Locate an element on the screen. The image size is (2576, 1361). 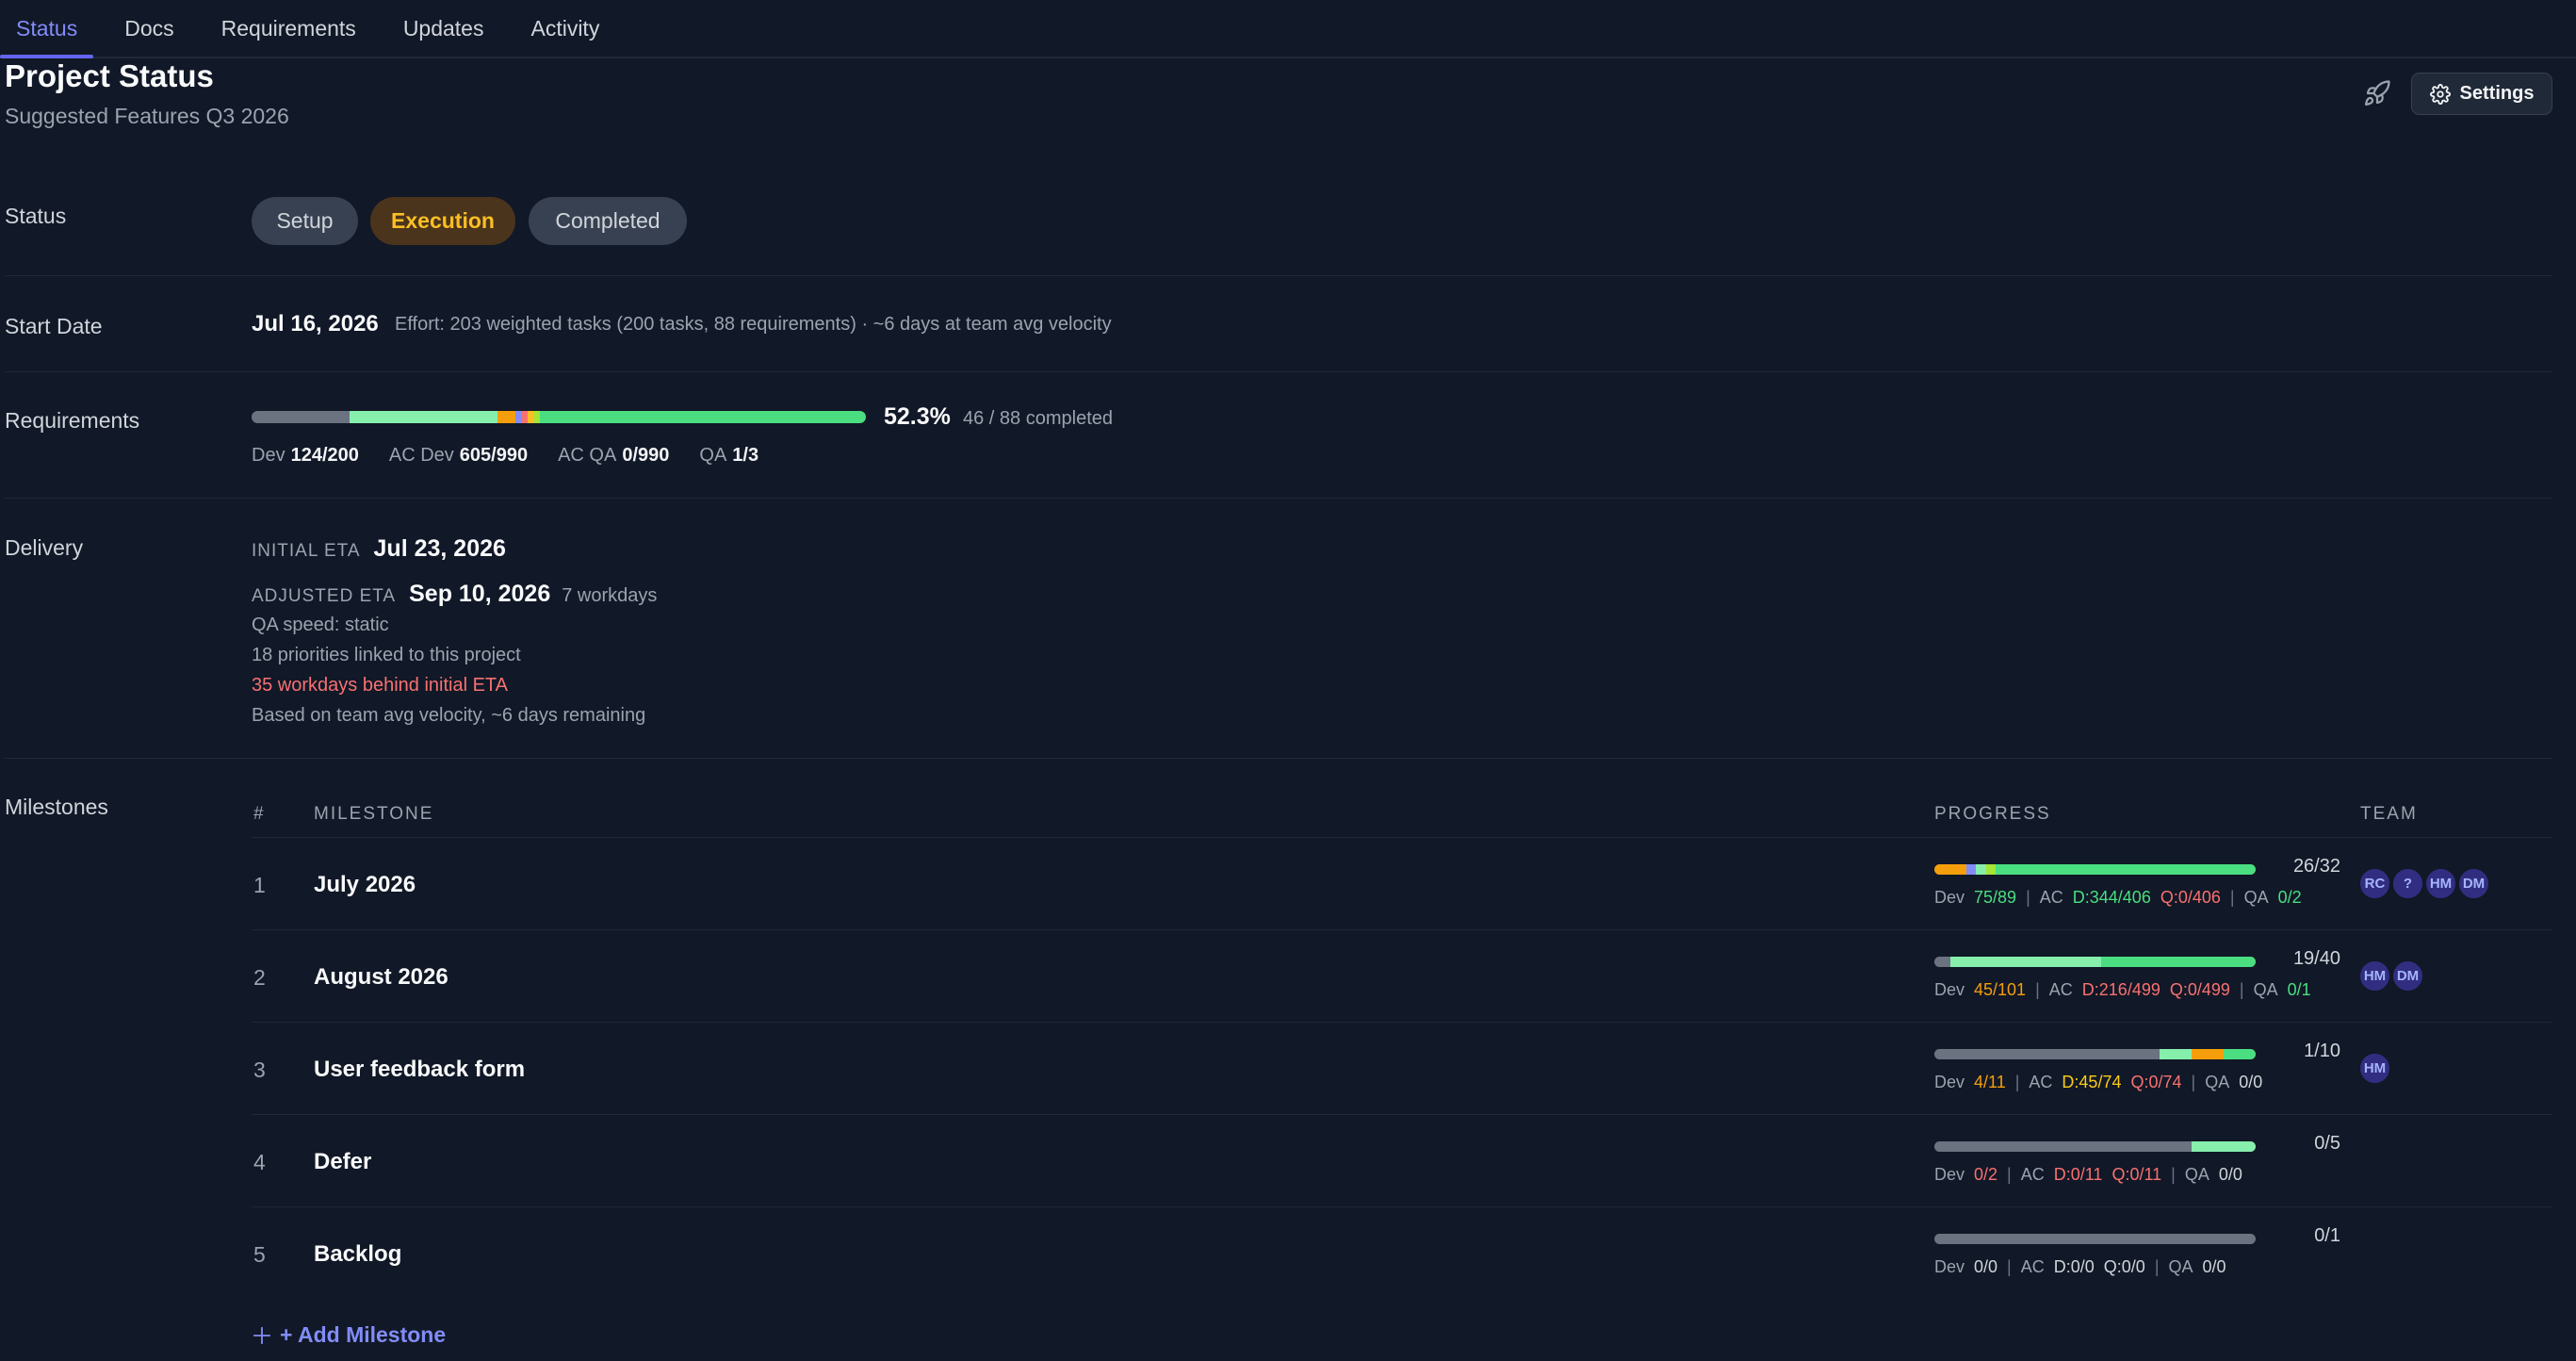
stat-dev-value: 75/89 is located at coordinates (1995, 897).